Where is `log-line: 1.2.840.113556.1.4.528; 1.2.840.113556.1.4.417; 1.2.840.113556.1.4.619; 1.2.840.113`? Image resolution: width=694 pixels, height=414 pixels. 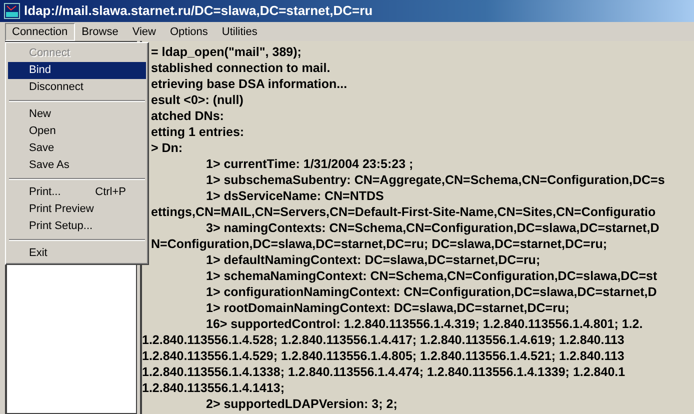
log-line: 1.2.840.113556.1.4.528; 1.2.840.113556.1.4.417; 1.2.840.113556.1.4.619; 1.2.840.113 is located at coordinates (383, 340).